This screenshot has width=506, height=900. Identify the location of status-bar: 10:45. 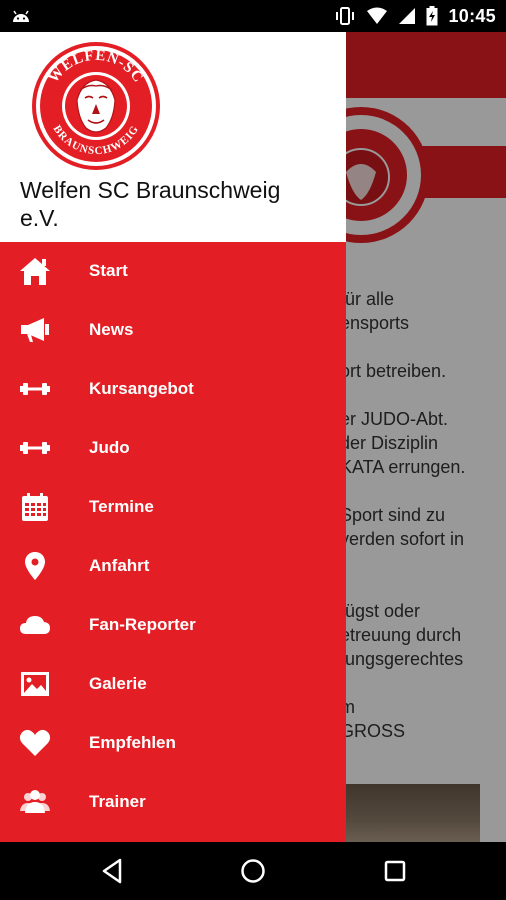
(253, 16).